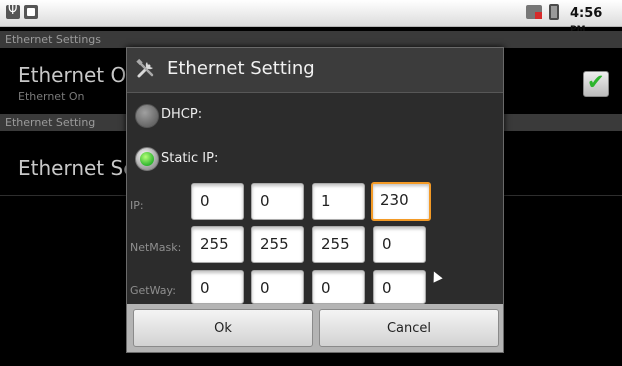 This screenshot has width=622, height=366. Describe the element at coordinates (338, 201) in the screenshot. I see `ip-octet-3: 1` at that location.